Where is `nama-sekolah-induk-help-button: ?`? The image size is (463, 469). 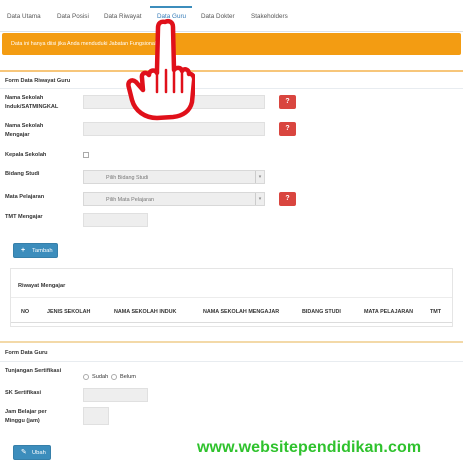 nama-sekolah-induk-help-button: ? is located at coordinates (287, 102).